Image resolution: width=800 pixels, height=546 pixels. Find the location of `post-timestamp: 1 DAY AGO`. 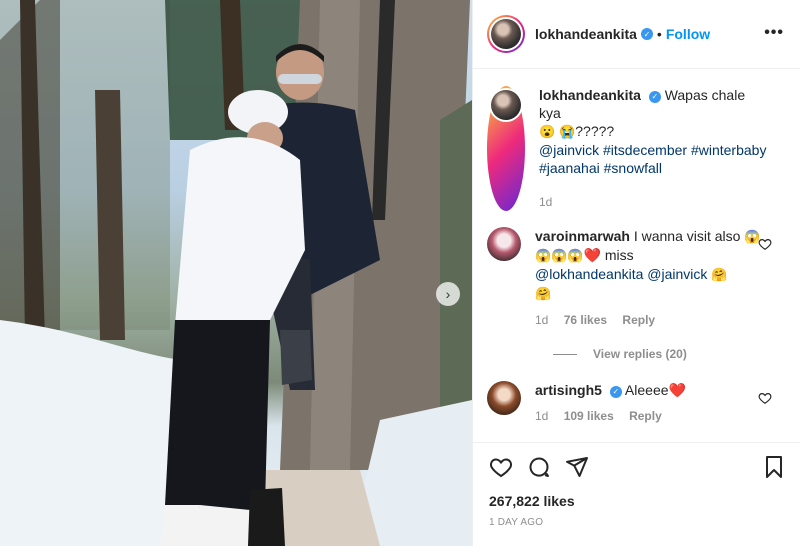

post-timestamp: 1 DAY AGO is located at coordinates (516, 522).